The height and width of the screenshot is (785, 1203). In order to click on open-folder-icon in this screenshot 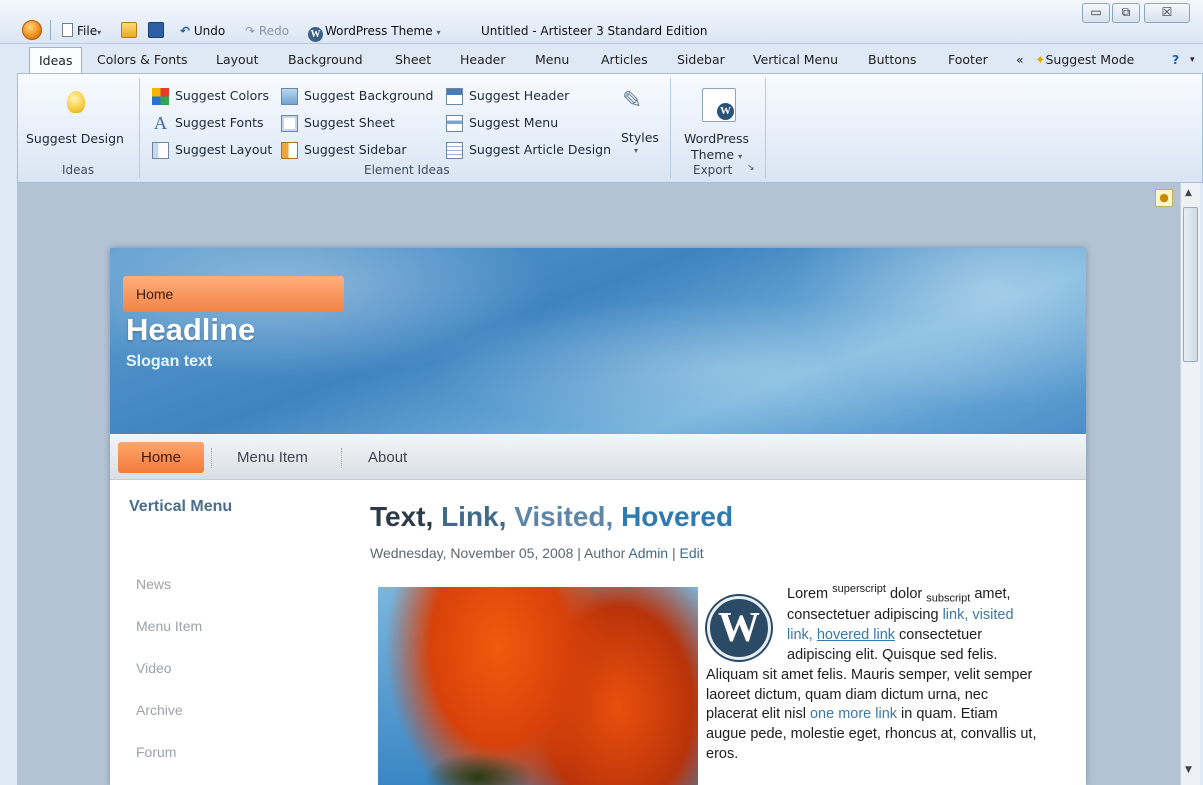, I will do `click(129, 30)`.